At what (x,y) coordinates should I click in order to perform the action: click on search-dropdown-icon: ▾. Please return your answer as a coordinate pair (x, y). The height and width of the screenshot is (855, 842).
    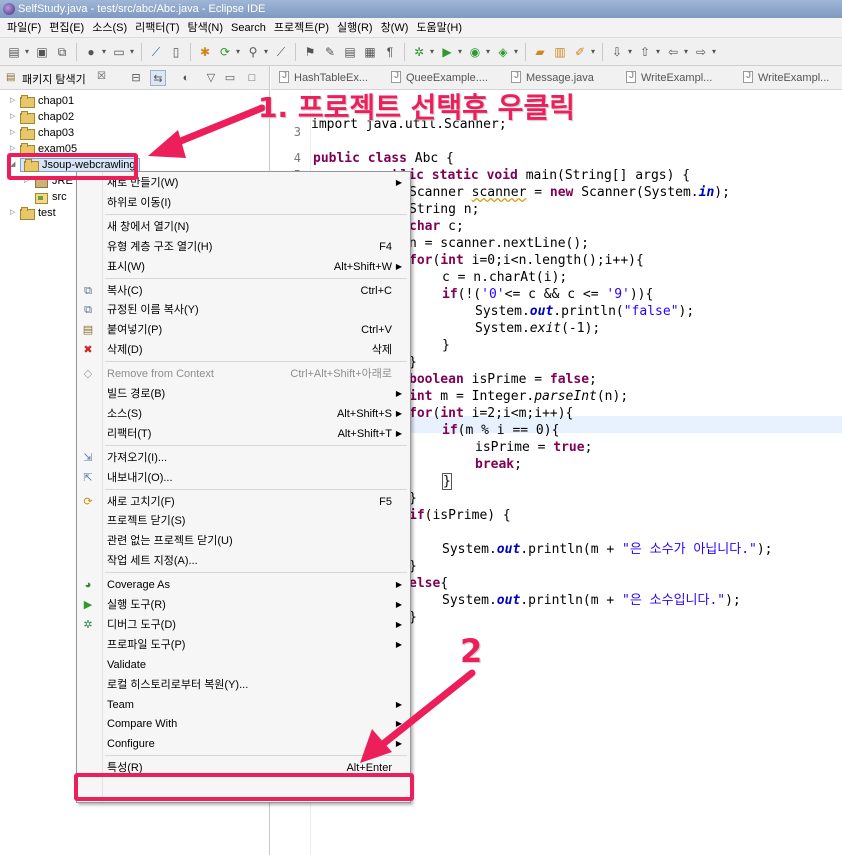
    Looking at the image, I should click on (266, 52).